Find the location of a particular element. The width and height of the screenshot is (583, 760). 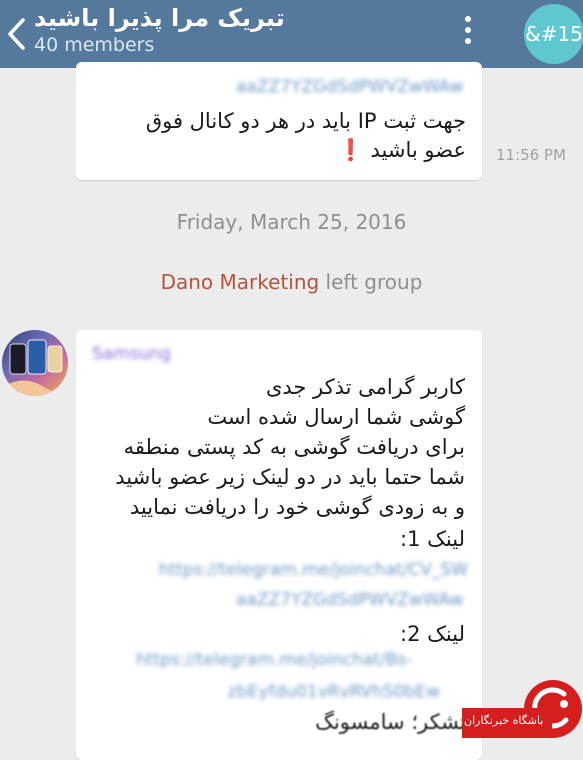

sender-name: Samsung is located at coordinates (131, 354).